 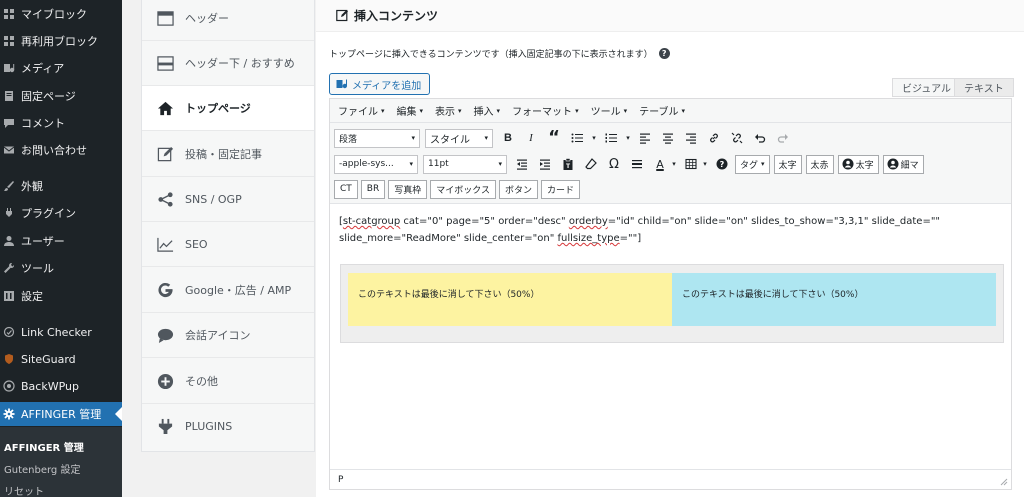 What do you see at coordinates (165, 154) in the screenshot?
I see `edit-icon` at bounding box center [165, 154].